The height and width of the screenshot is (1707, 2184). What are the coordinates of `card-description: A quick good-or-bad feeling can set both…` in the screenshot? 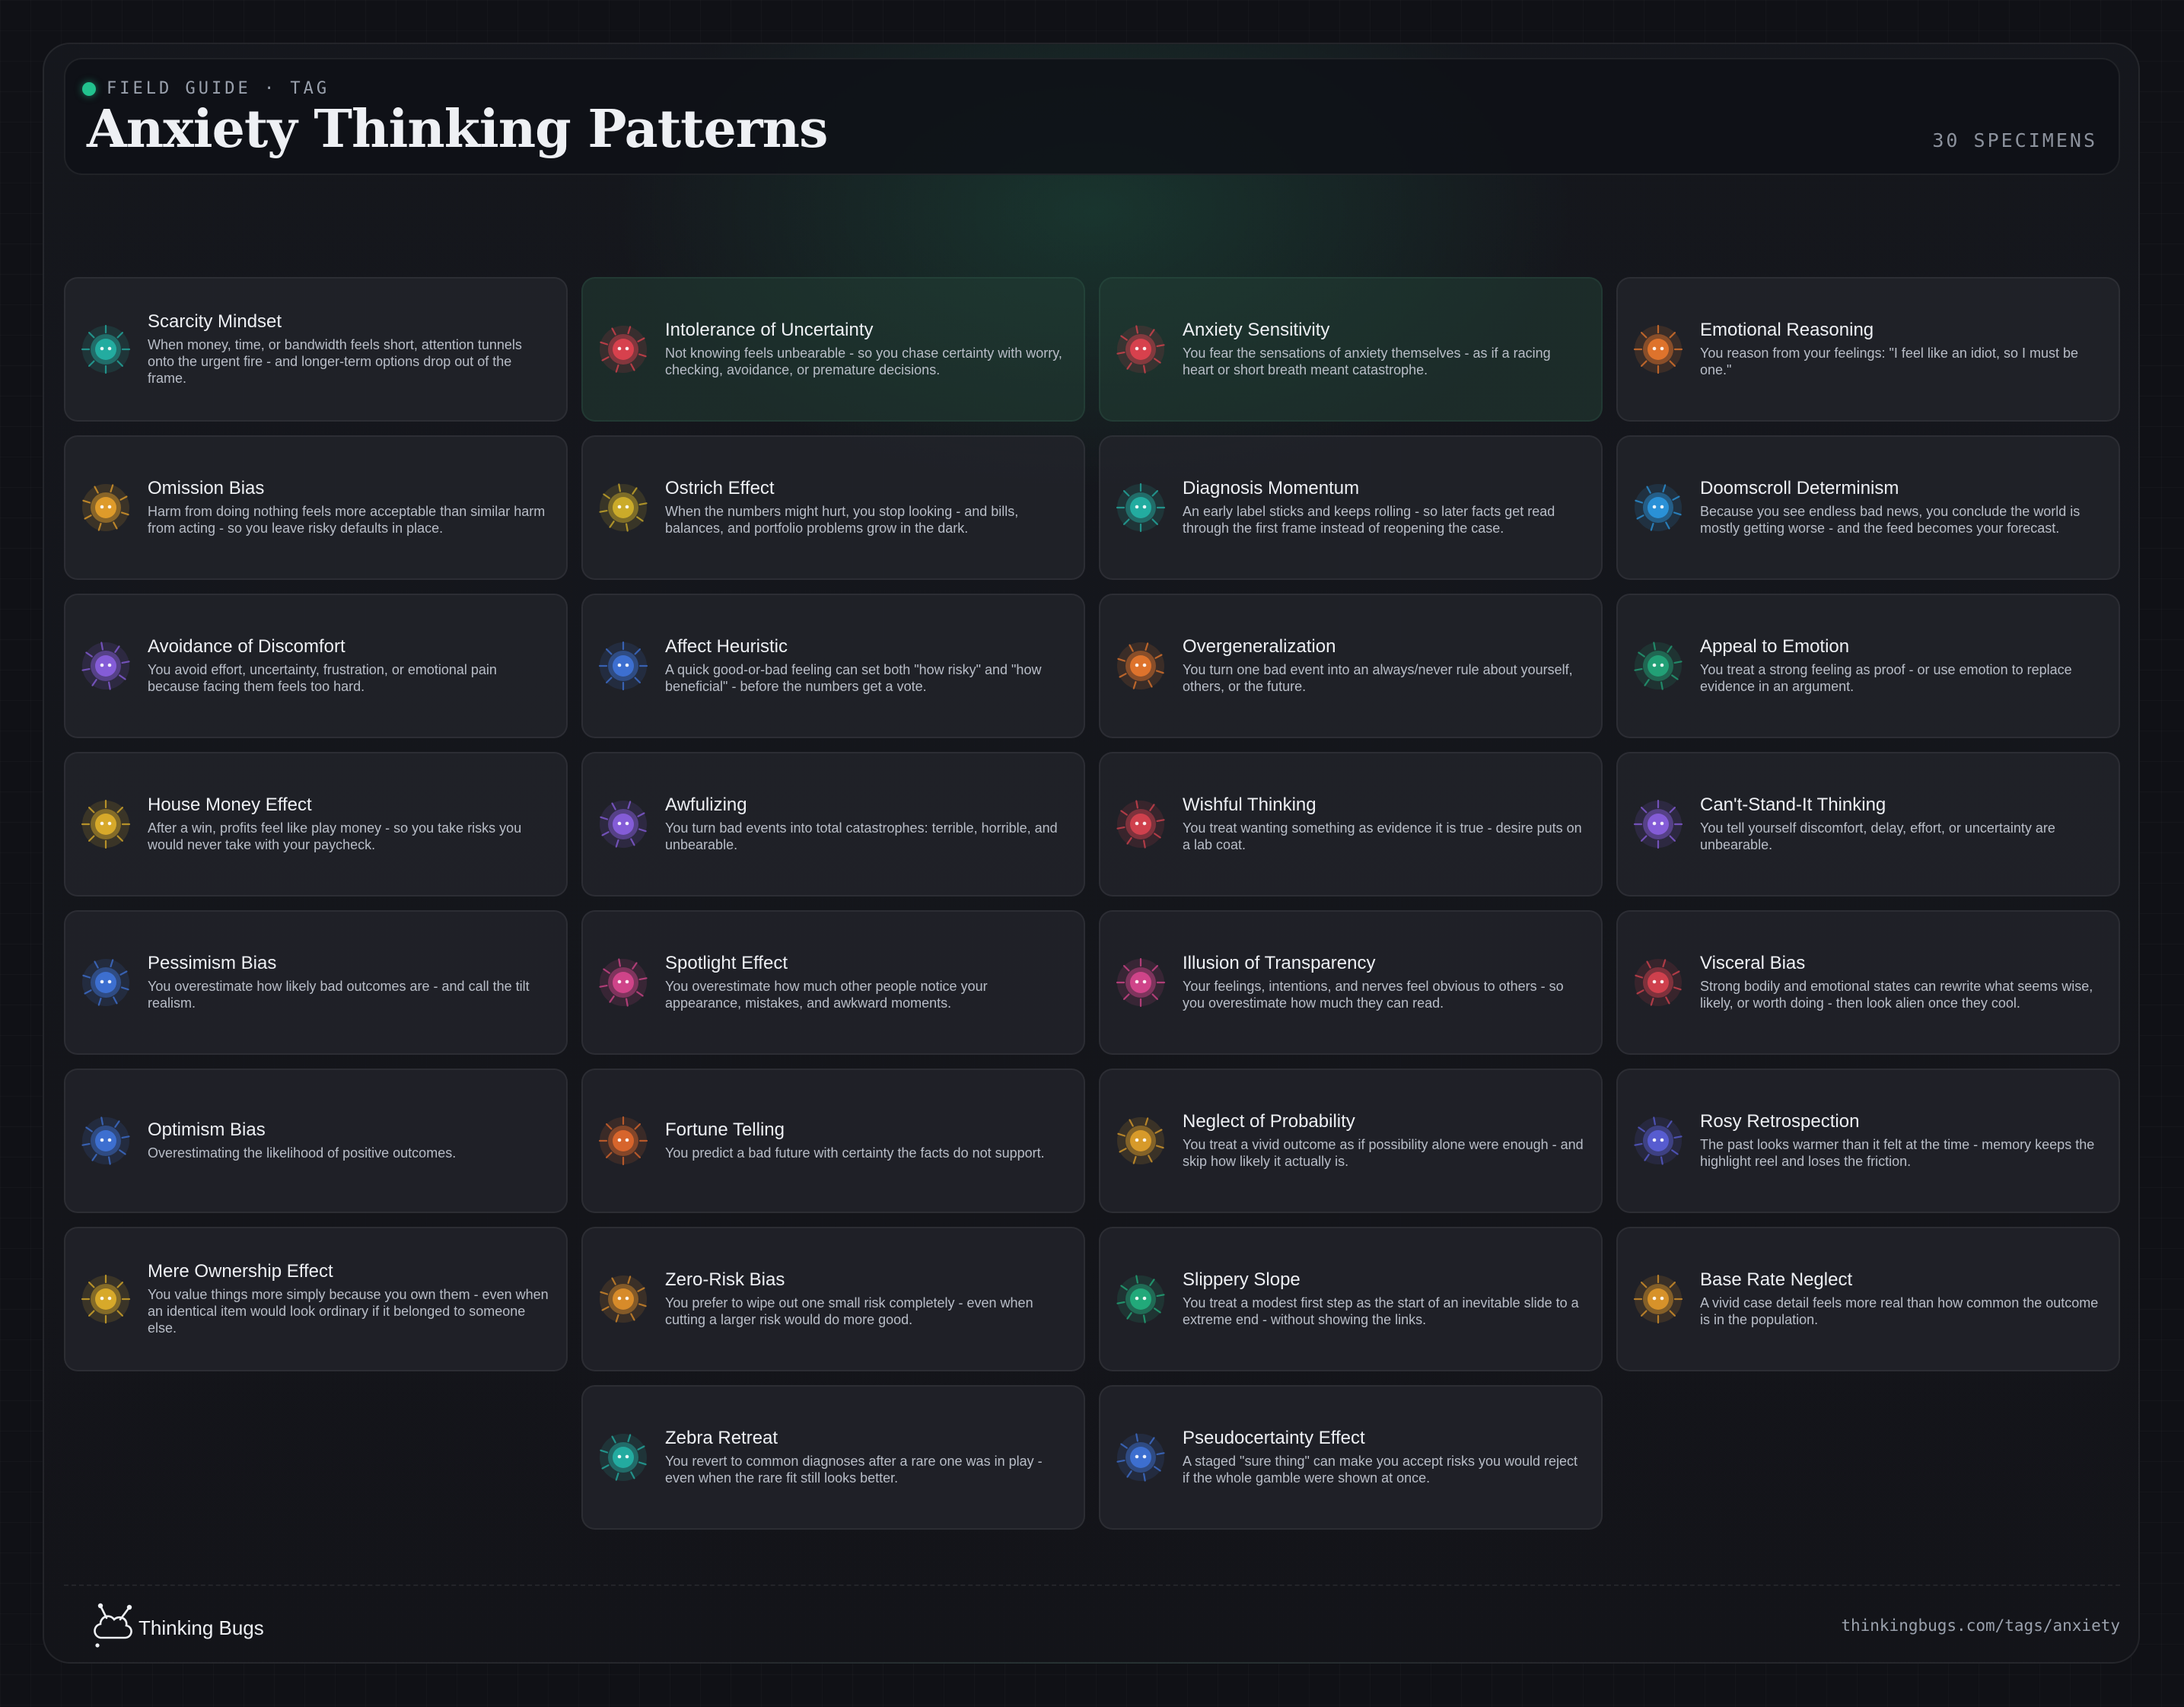 It's located at (854, 677).